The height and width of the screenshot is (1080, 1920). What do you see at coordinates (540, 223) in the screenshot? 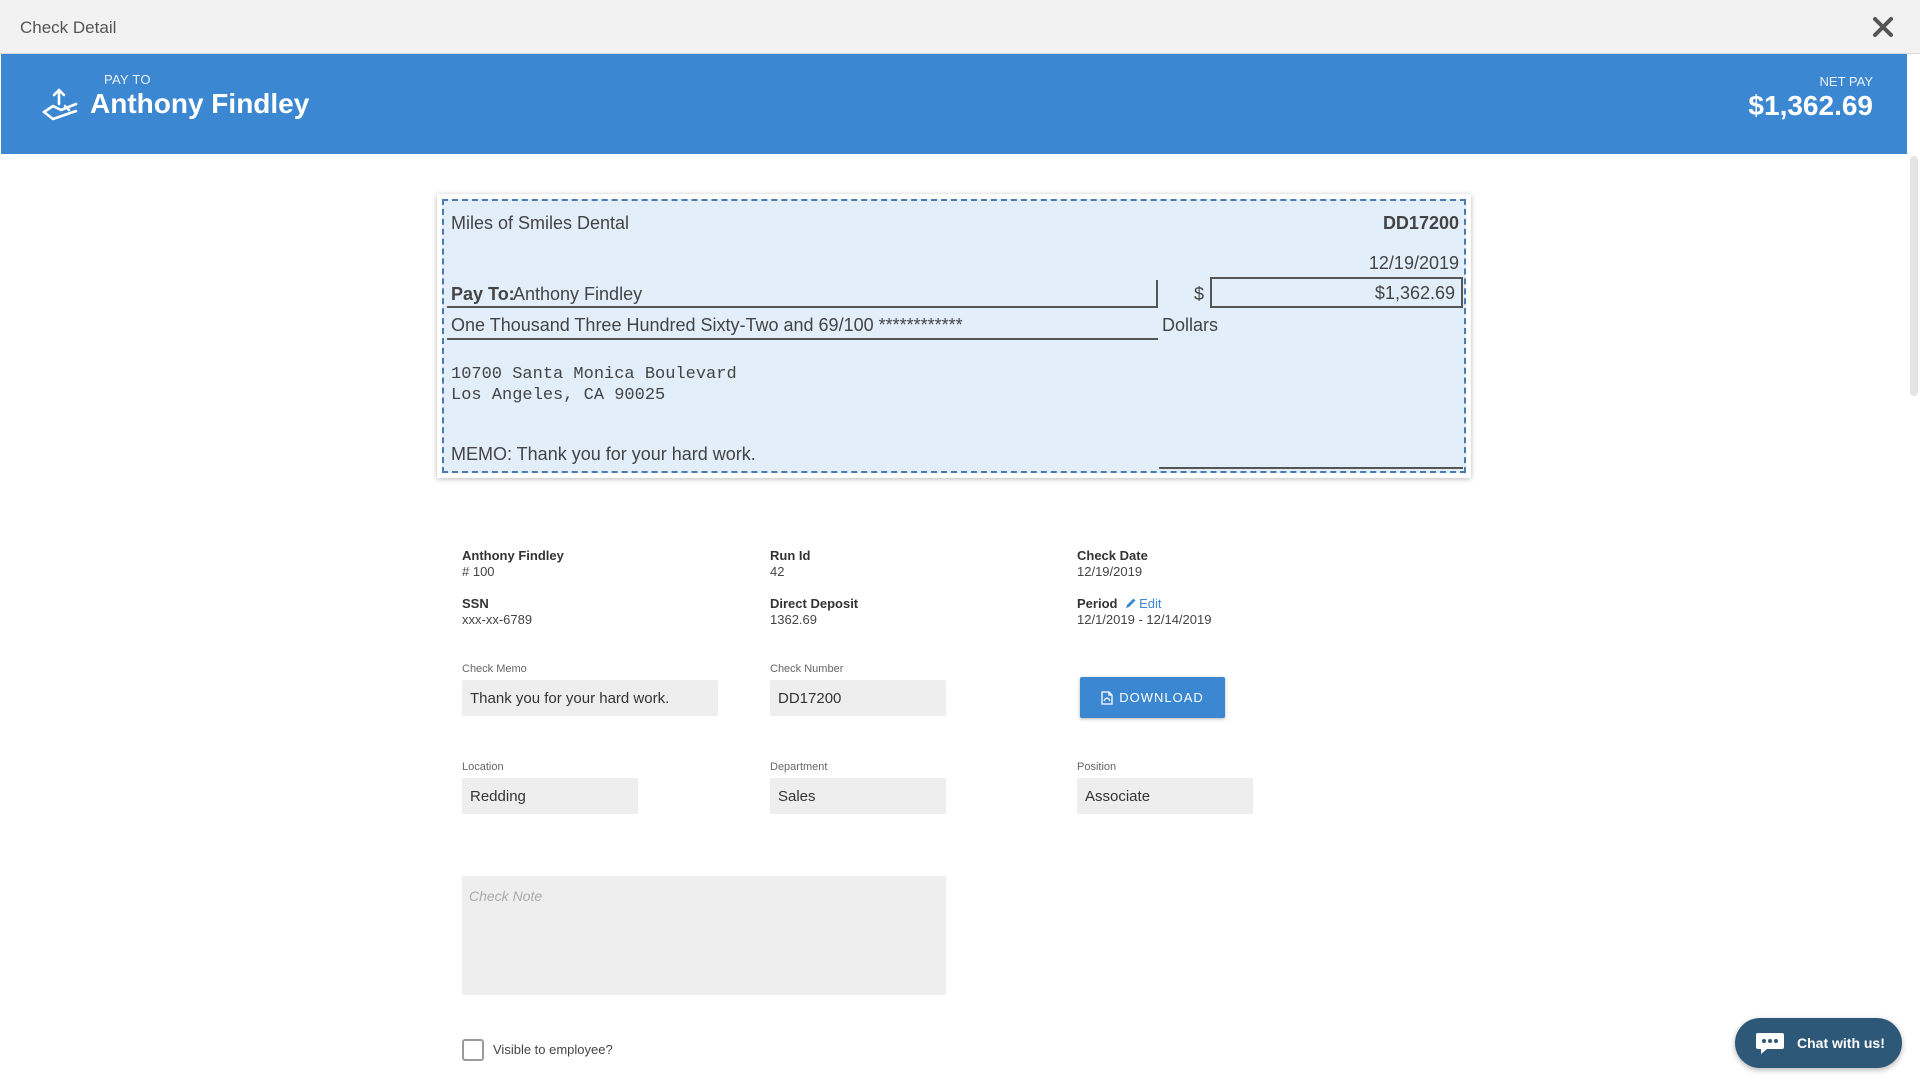
I see `check-company: Miles of Smiles Dental` at bounding box center [540, 223].